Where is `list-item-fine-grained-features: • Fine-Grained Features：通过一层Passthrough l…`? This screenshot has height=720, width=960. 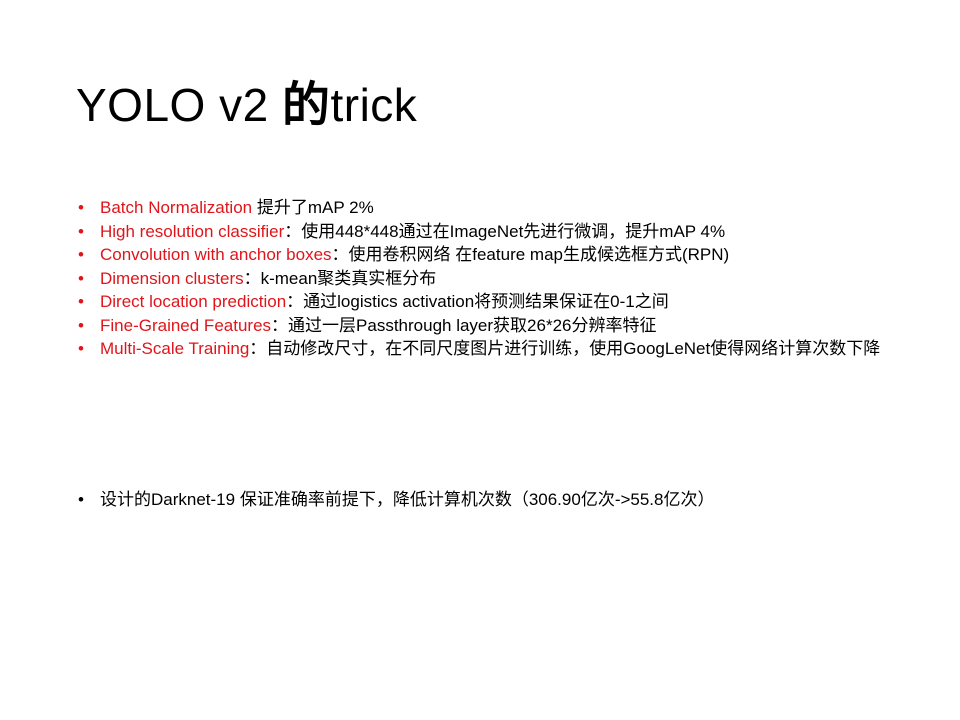 list-item-fine-grained-features: • Fine-Grained Features：通过一层Passthrough l… is located at coordinates (488, 326).